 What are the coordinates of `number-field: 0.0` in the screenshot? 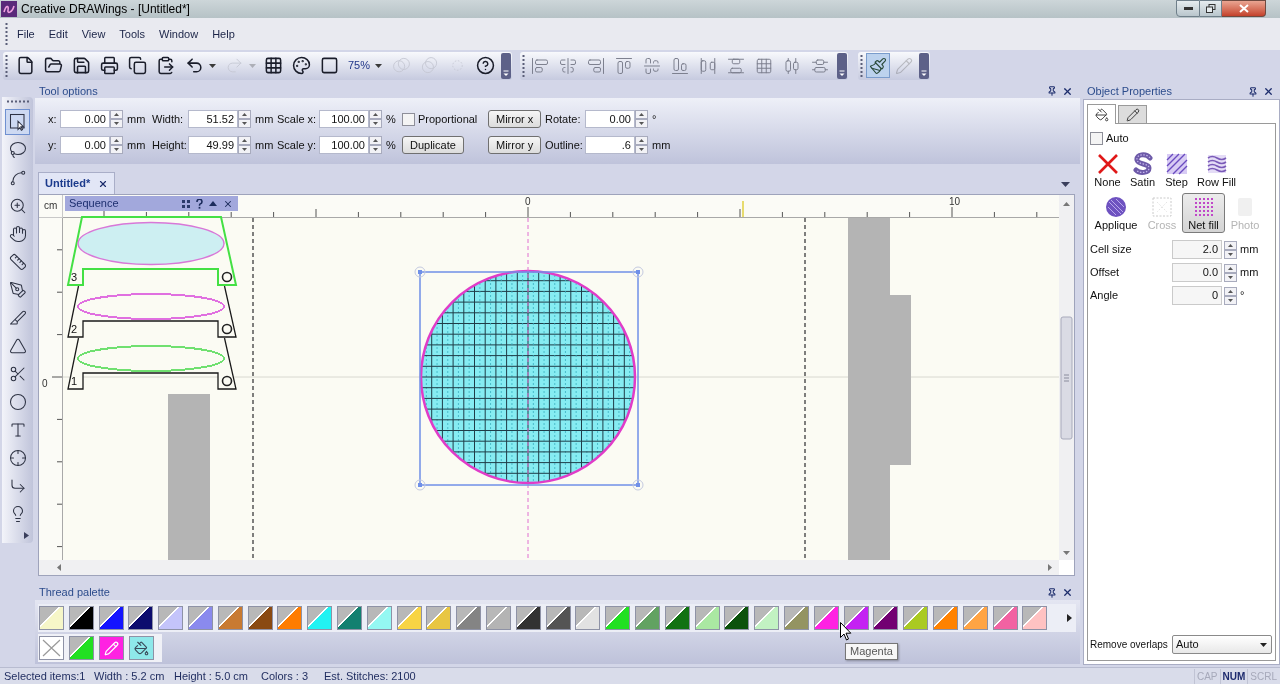 It's located at (1197, 272).